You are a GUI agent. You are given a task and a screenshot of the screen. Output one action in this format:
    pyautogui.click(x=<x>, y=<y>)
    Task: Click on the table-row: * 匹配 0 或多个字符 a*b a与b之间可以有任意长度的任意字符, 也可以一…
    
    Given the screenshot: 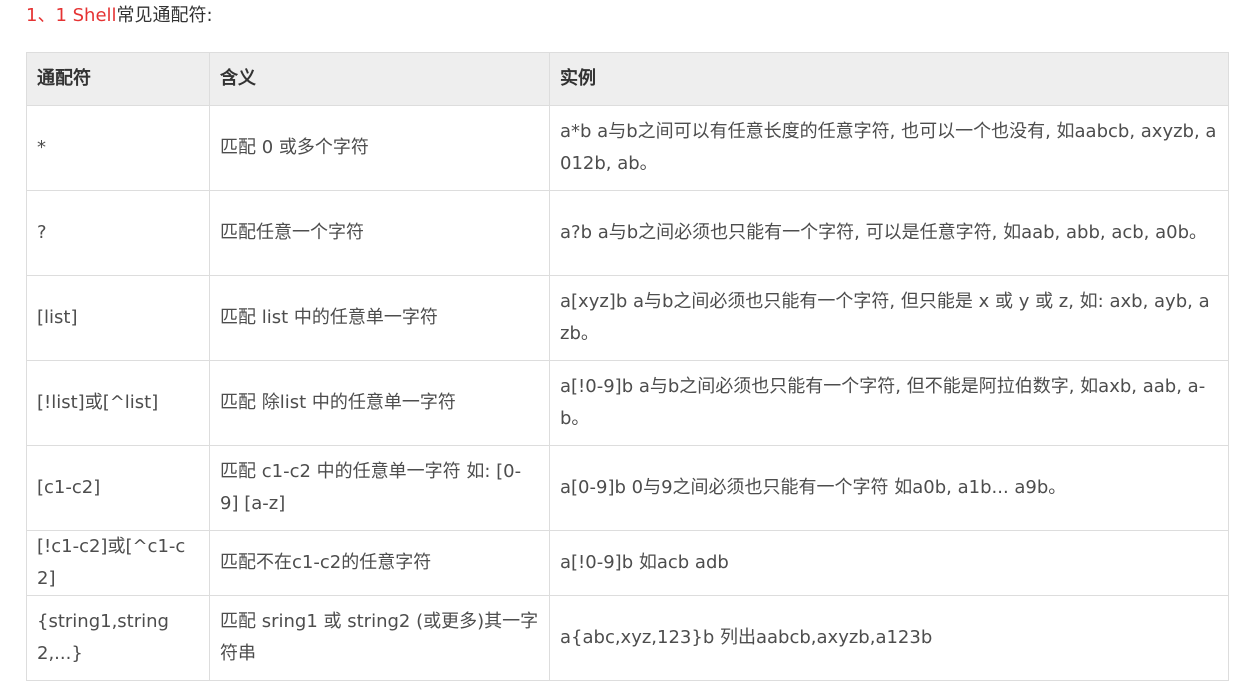 What is the action you would take?
    pyautogui.click(x=627, y=148)
    